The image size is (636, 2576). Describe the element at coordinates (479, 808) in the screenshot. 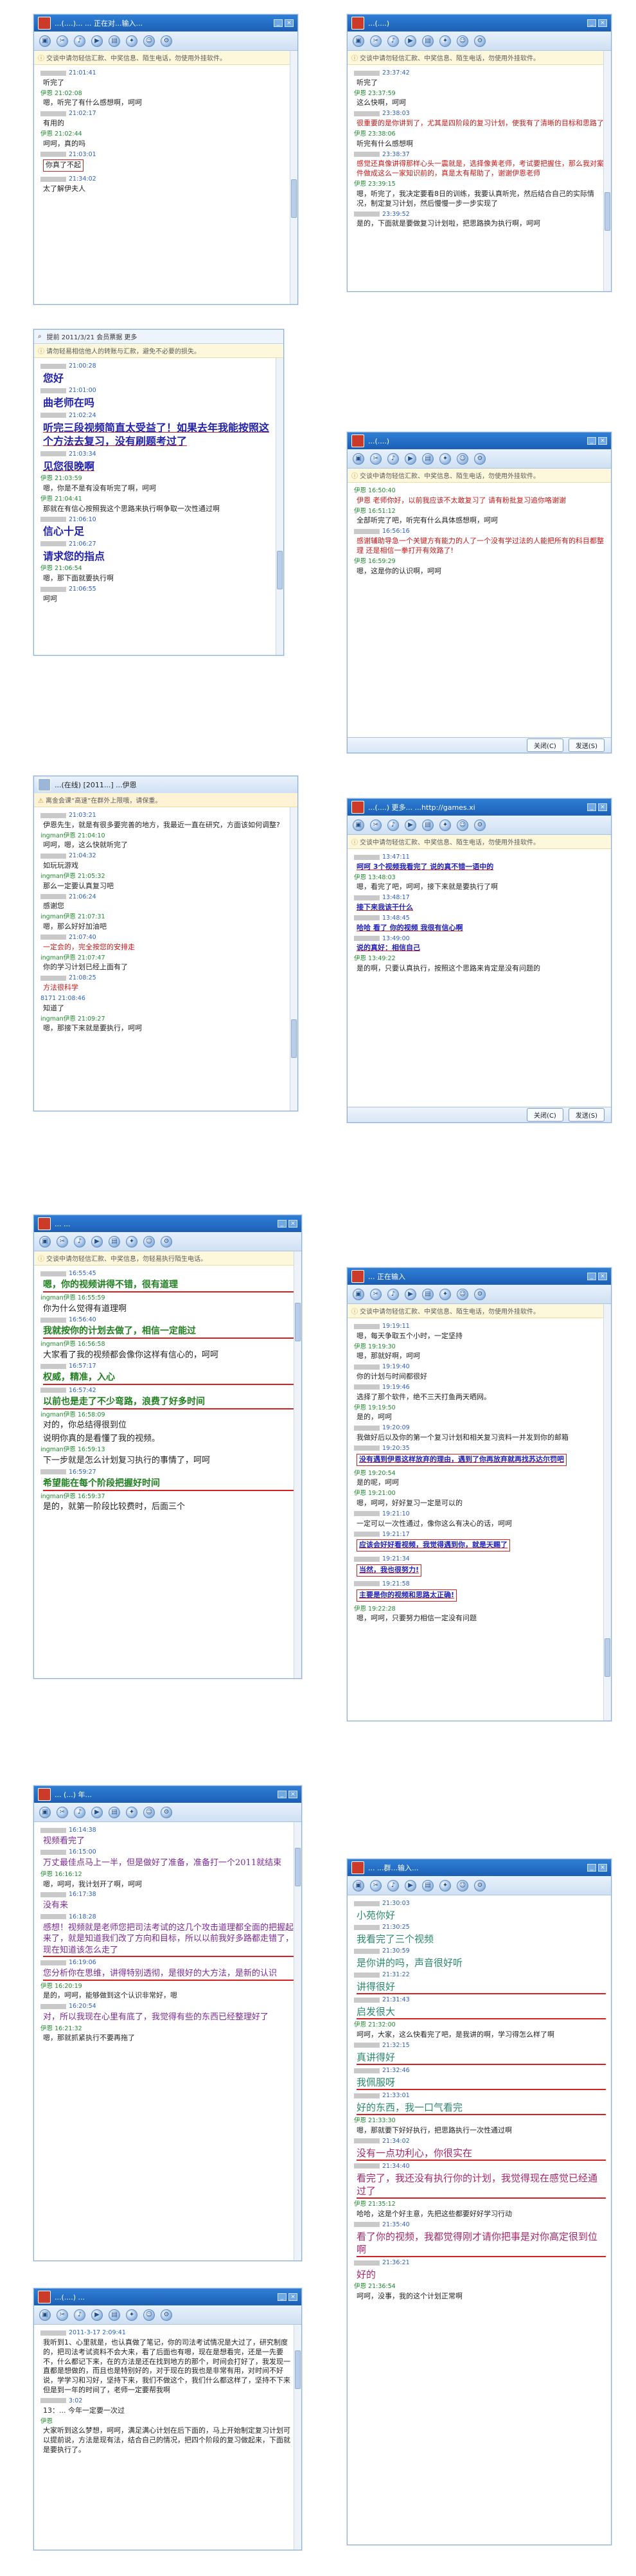

I see `title-bar: ...(....) 更多... ...http://games.xi _ ×` at that location.